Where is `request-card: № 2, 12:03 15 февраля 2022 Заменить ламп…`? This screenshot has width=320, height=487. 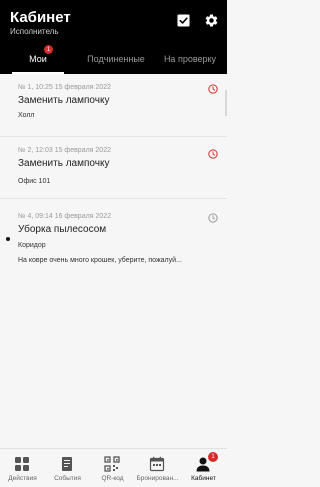
request-card: № 2, 12:03 15 февраля 2022 Заменить ламп… is located at coordinates (113, 168).